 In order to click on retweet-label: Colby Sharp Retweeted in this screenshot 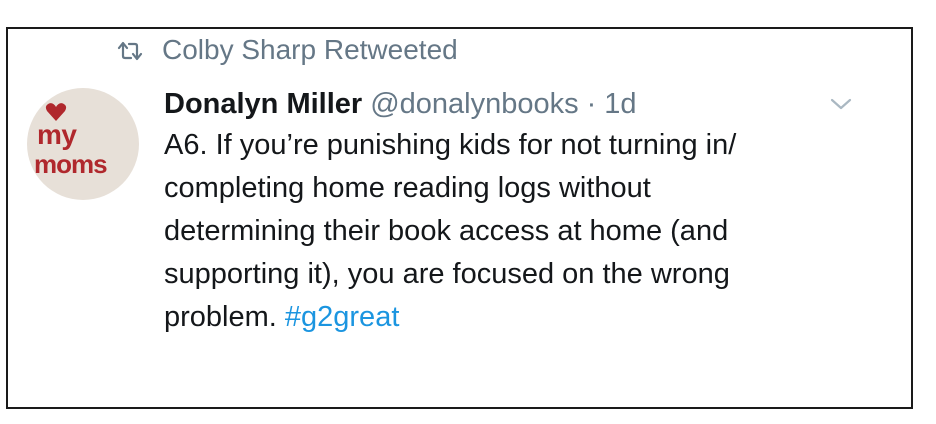, I will do `click(310, 50)`.